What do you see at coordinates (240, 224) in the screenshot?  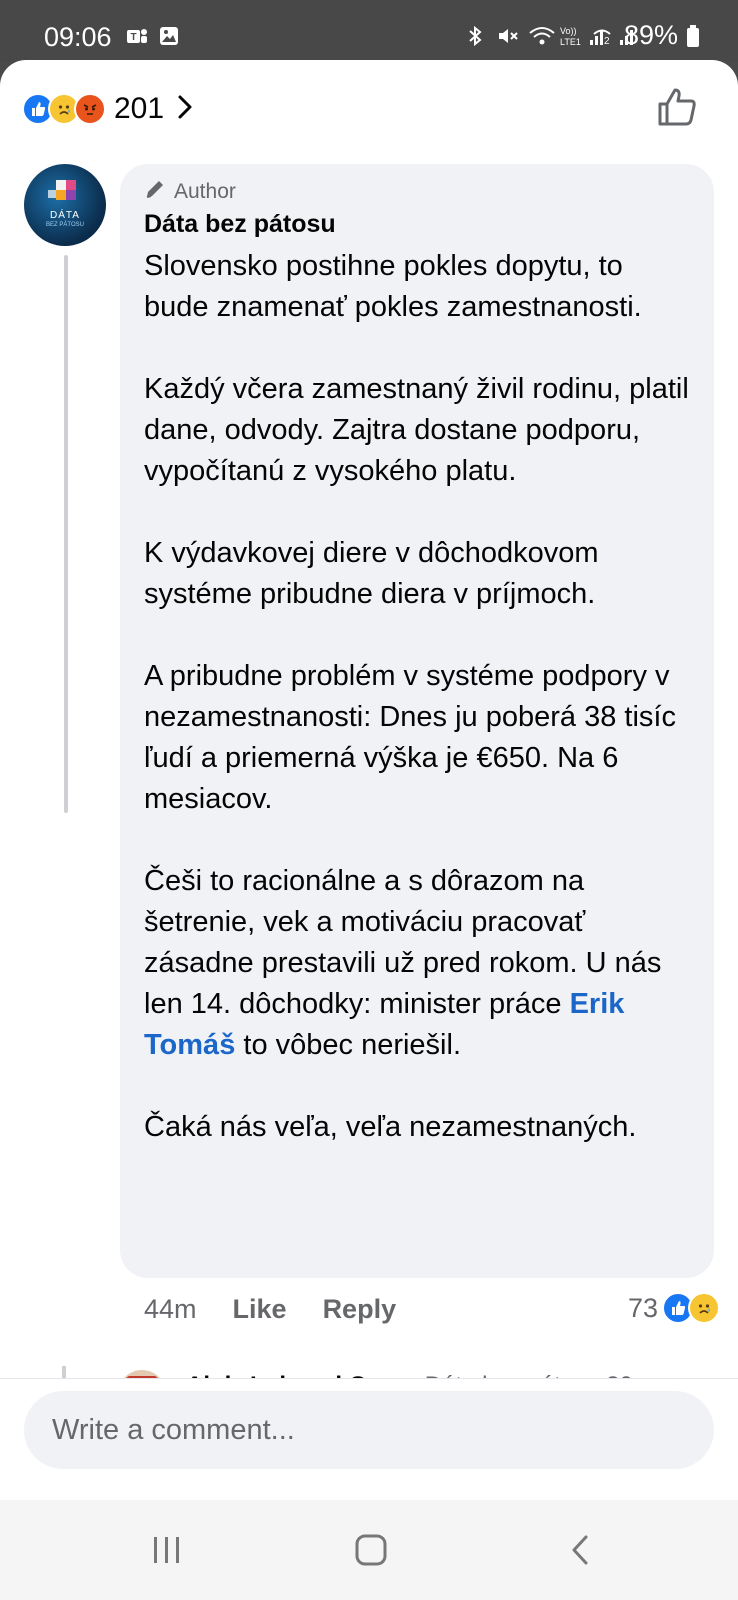 I see `comment-author-name: Dáta bez pátosu` at bounding box center [240, 224].